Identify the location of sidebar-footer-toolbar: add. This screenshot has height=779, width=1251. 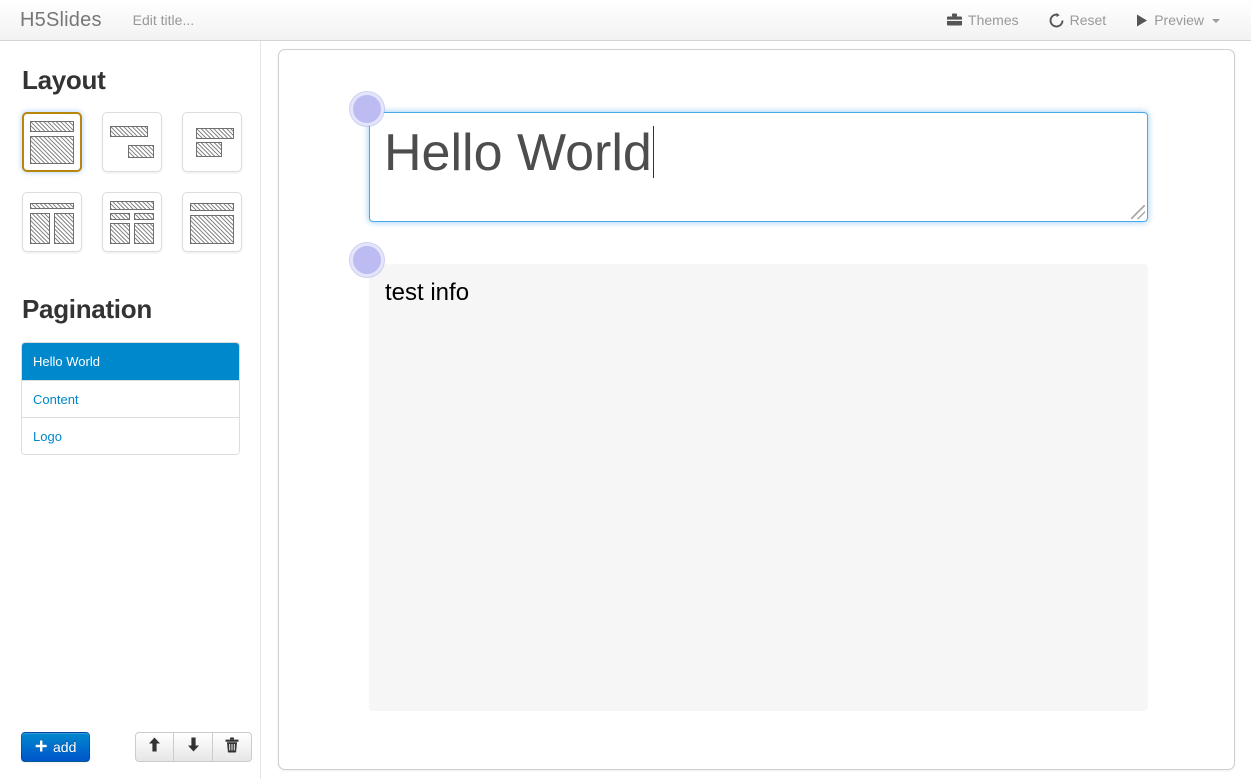
(137, 747).